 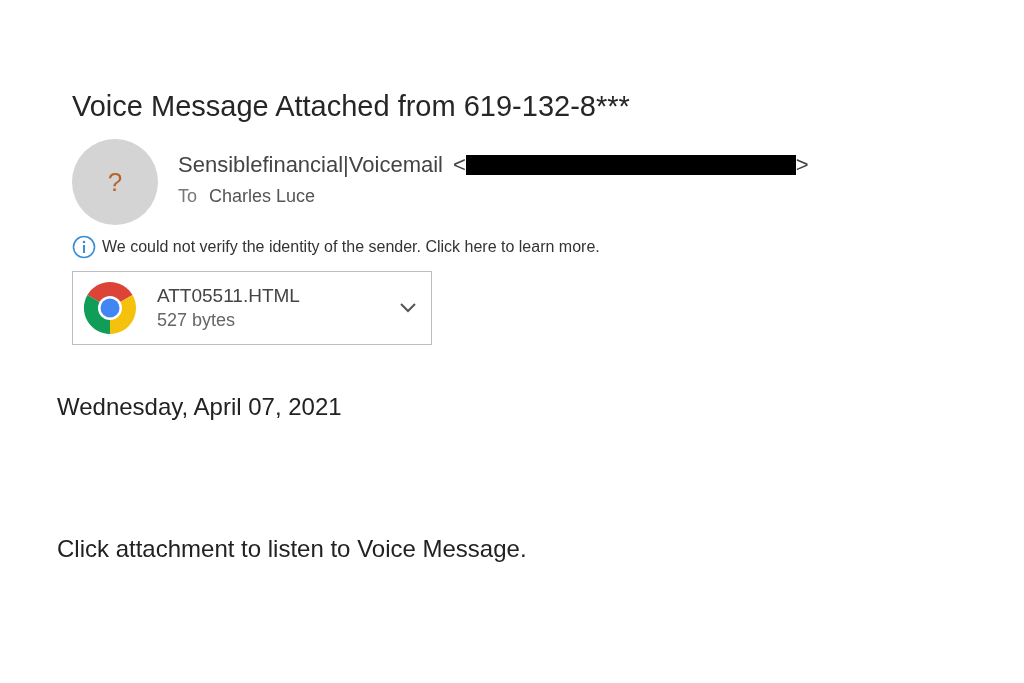 I want to click on body-text: Wednesday, April 07, 2021, so click(x=199, y=407).